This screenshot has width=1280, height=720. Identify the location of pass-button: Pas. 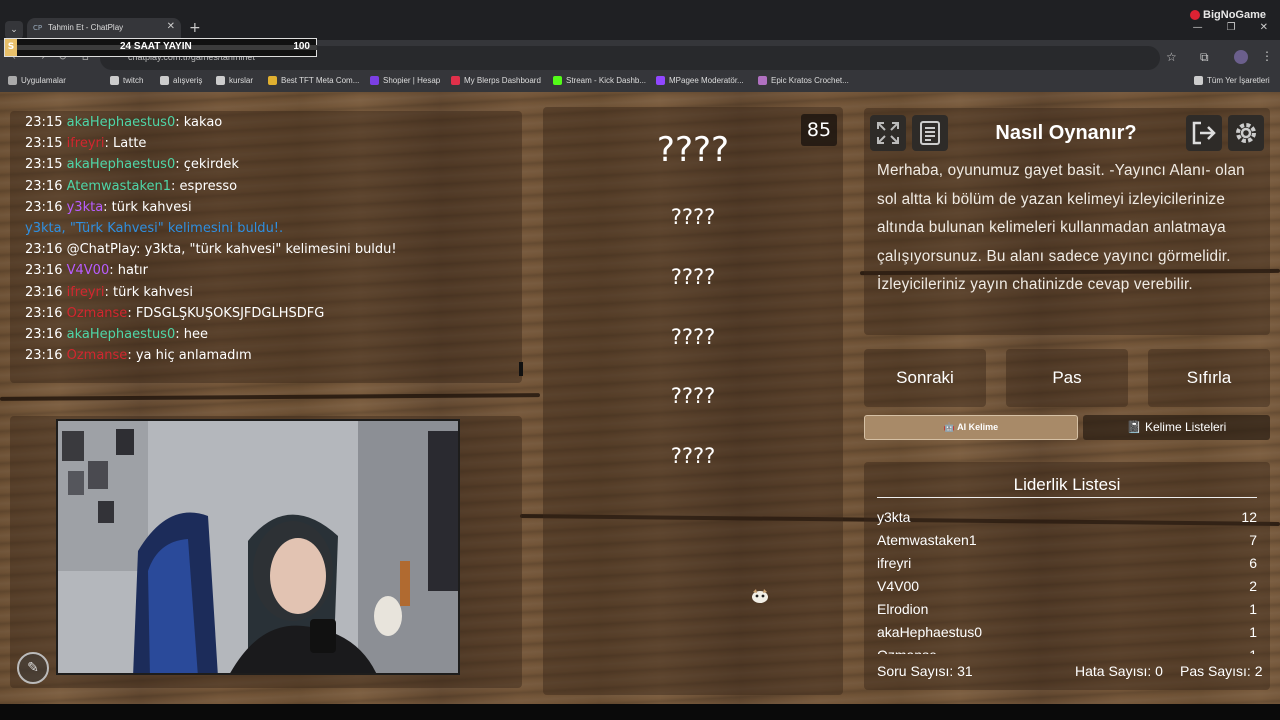
(1067, 378).